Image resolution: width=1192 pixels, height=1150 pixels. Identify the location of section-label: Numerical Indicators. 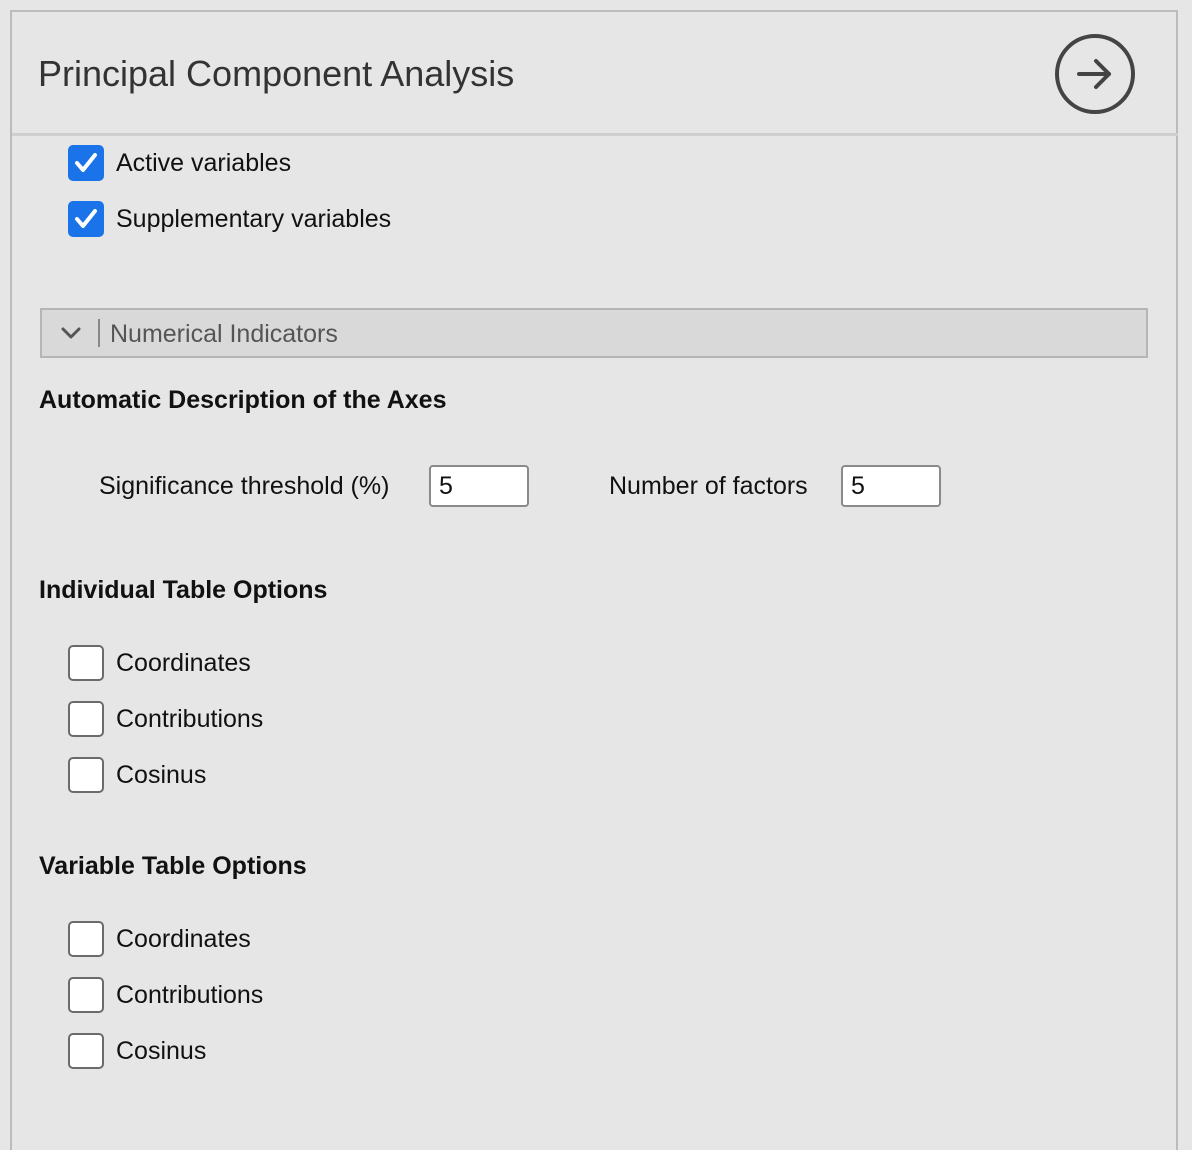
(224, 334).